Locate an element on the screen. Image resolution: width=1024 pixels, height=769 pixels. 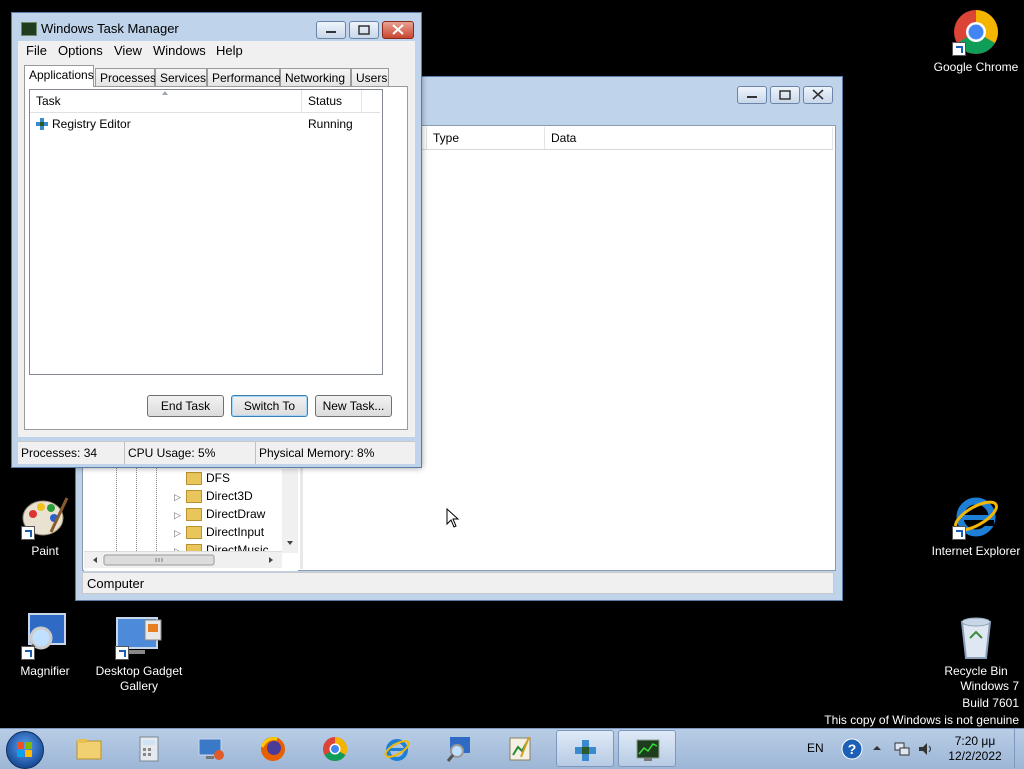
taskbar-registry-editor is located at coordinates (585, 748).